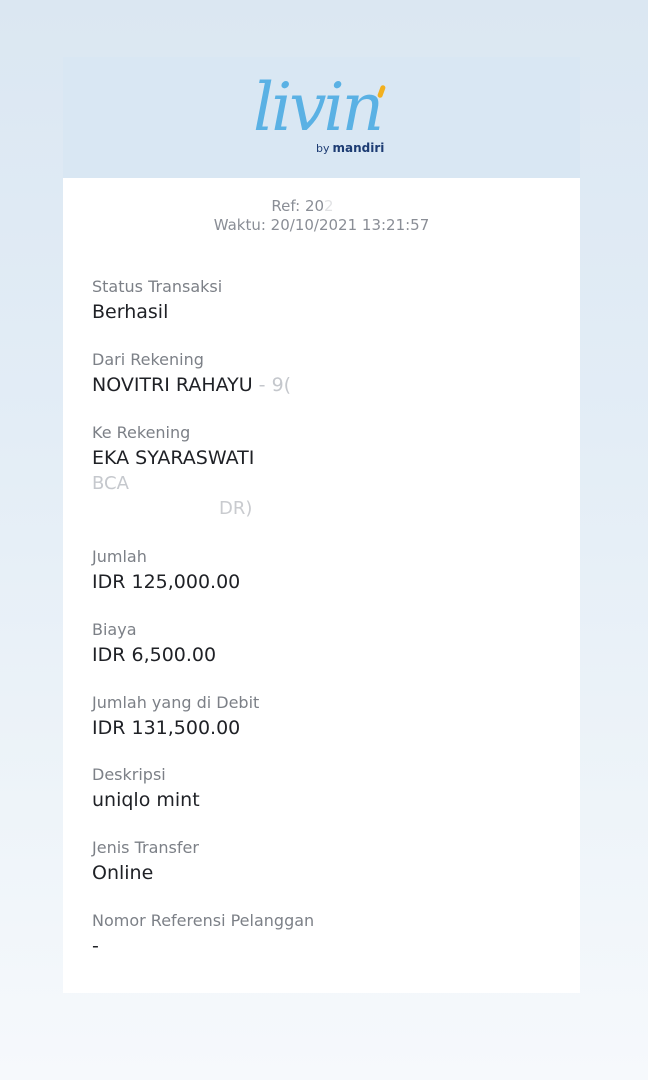 The image size is (648, 1080). Describe the element at coordinates (322, 472) in the screenshot. I see `field-to-account: Ke Rekening EKA SYARASWATI BCA DR)` at that location.